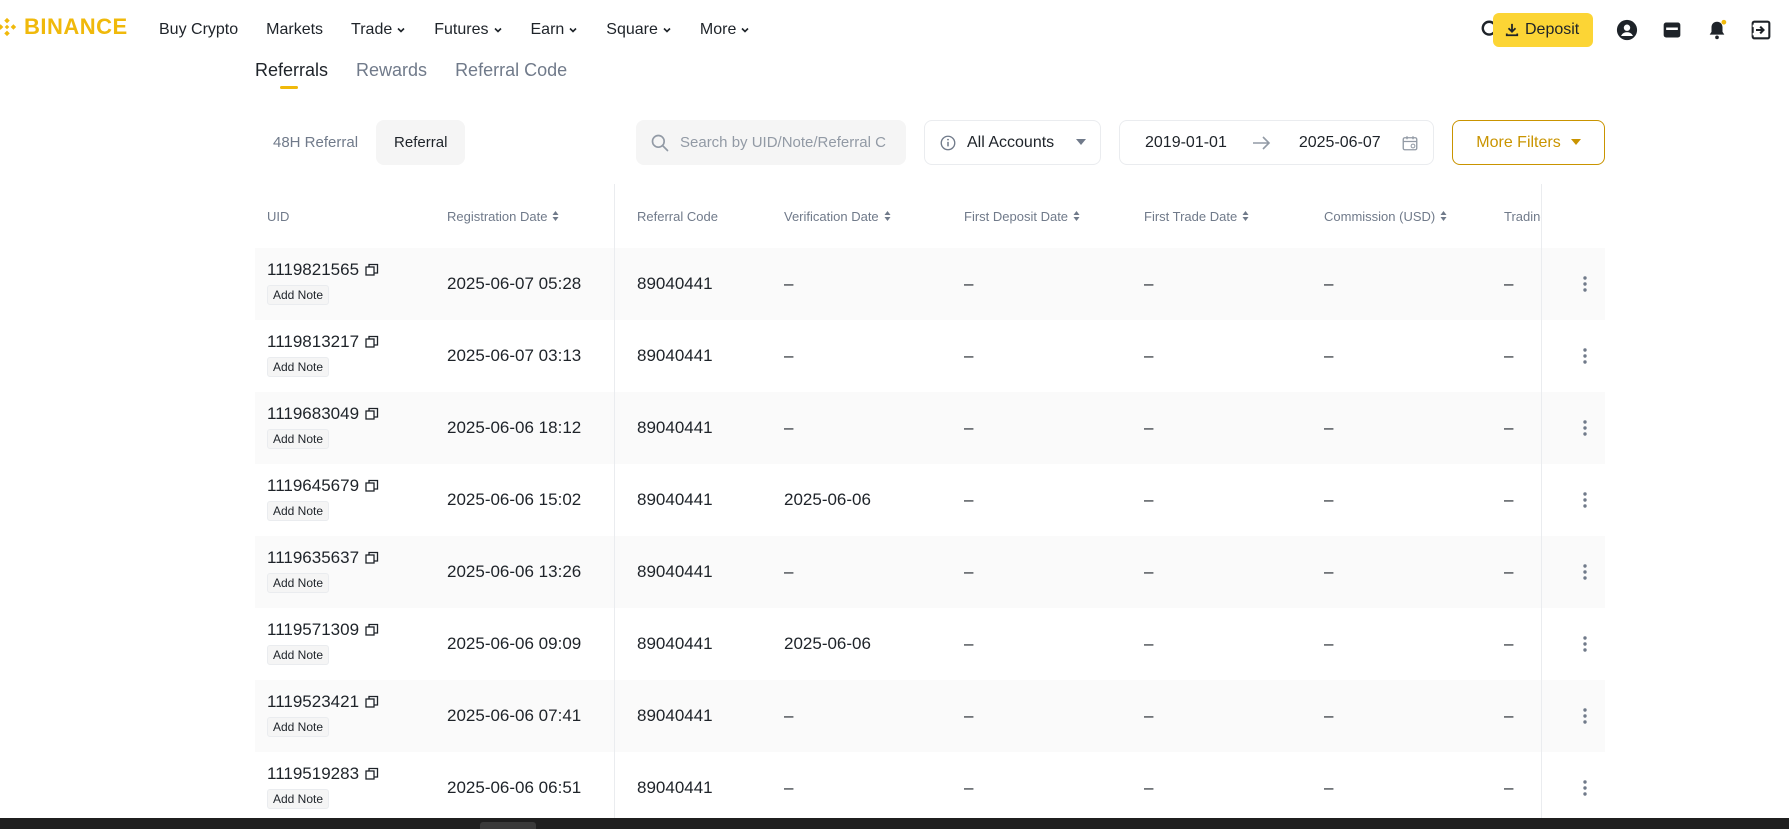 This screenshot has height=829, width=1789. I want to click on menu-label: Earn, so click(547, 29).